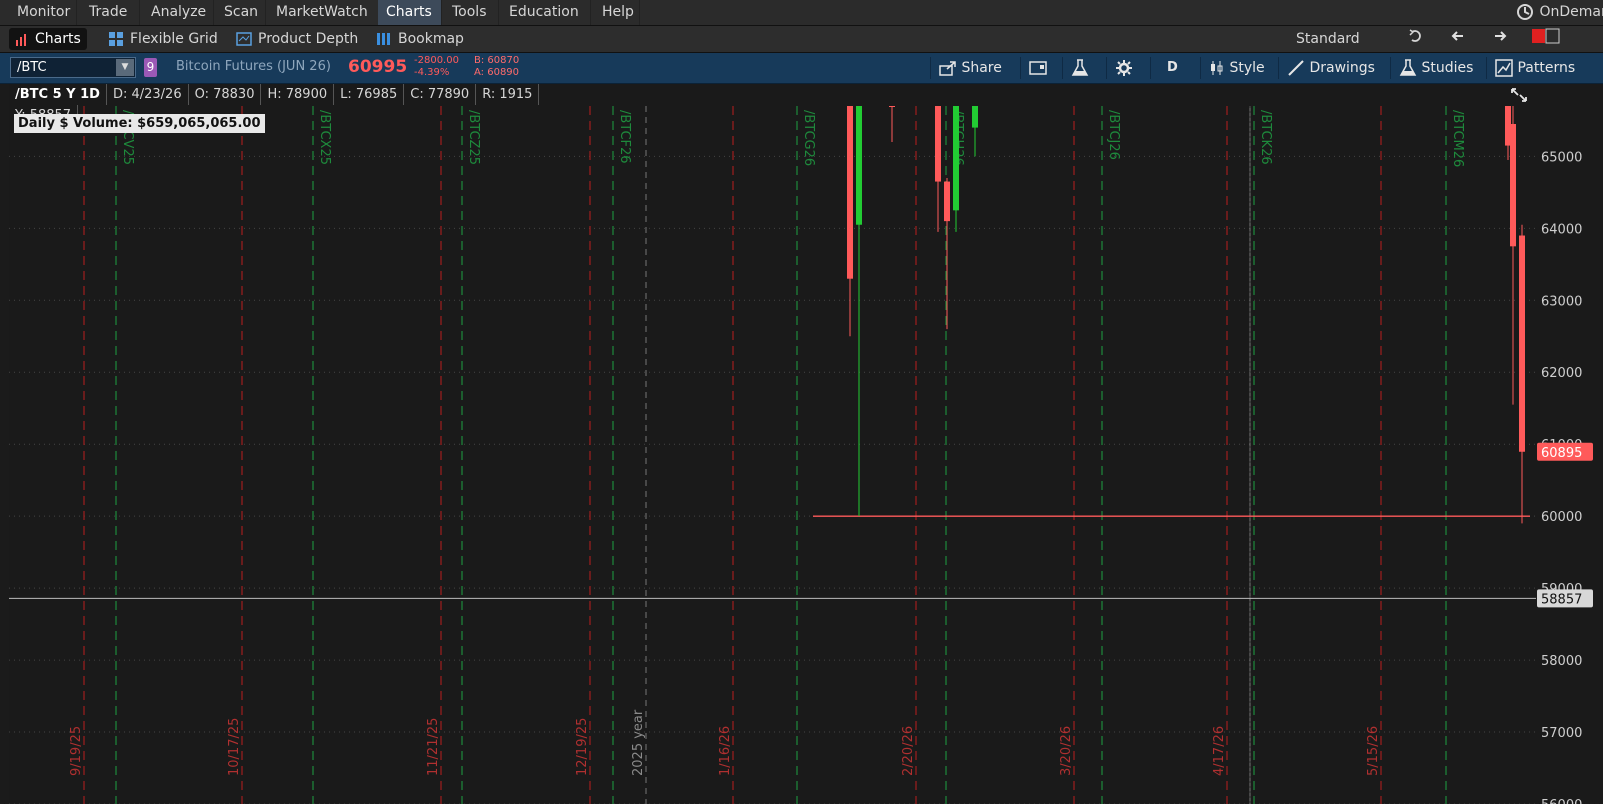 This screenshot has height=804, width=1603. Describe the element at coordinates (433, 747) in the screenshot. I see `date-label: 11/21/25` at that location.